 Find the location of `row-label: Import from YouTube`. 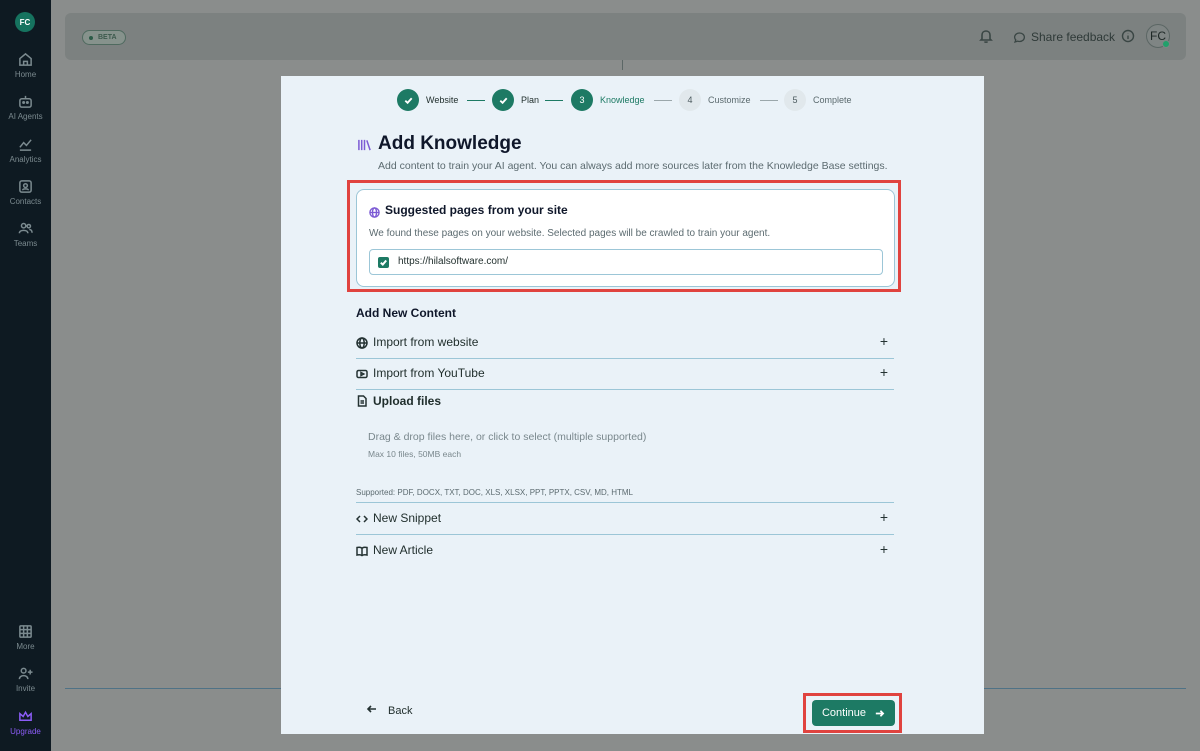

row-label: Import from YouTube is located at coordinates (429, 373).